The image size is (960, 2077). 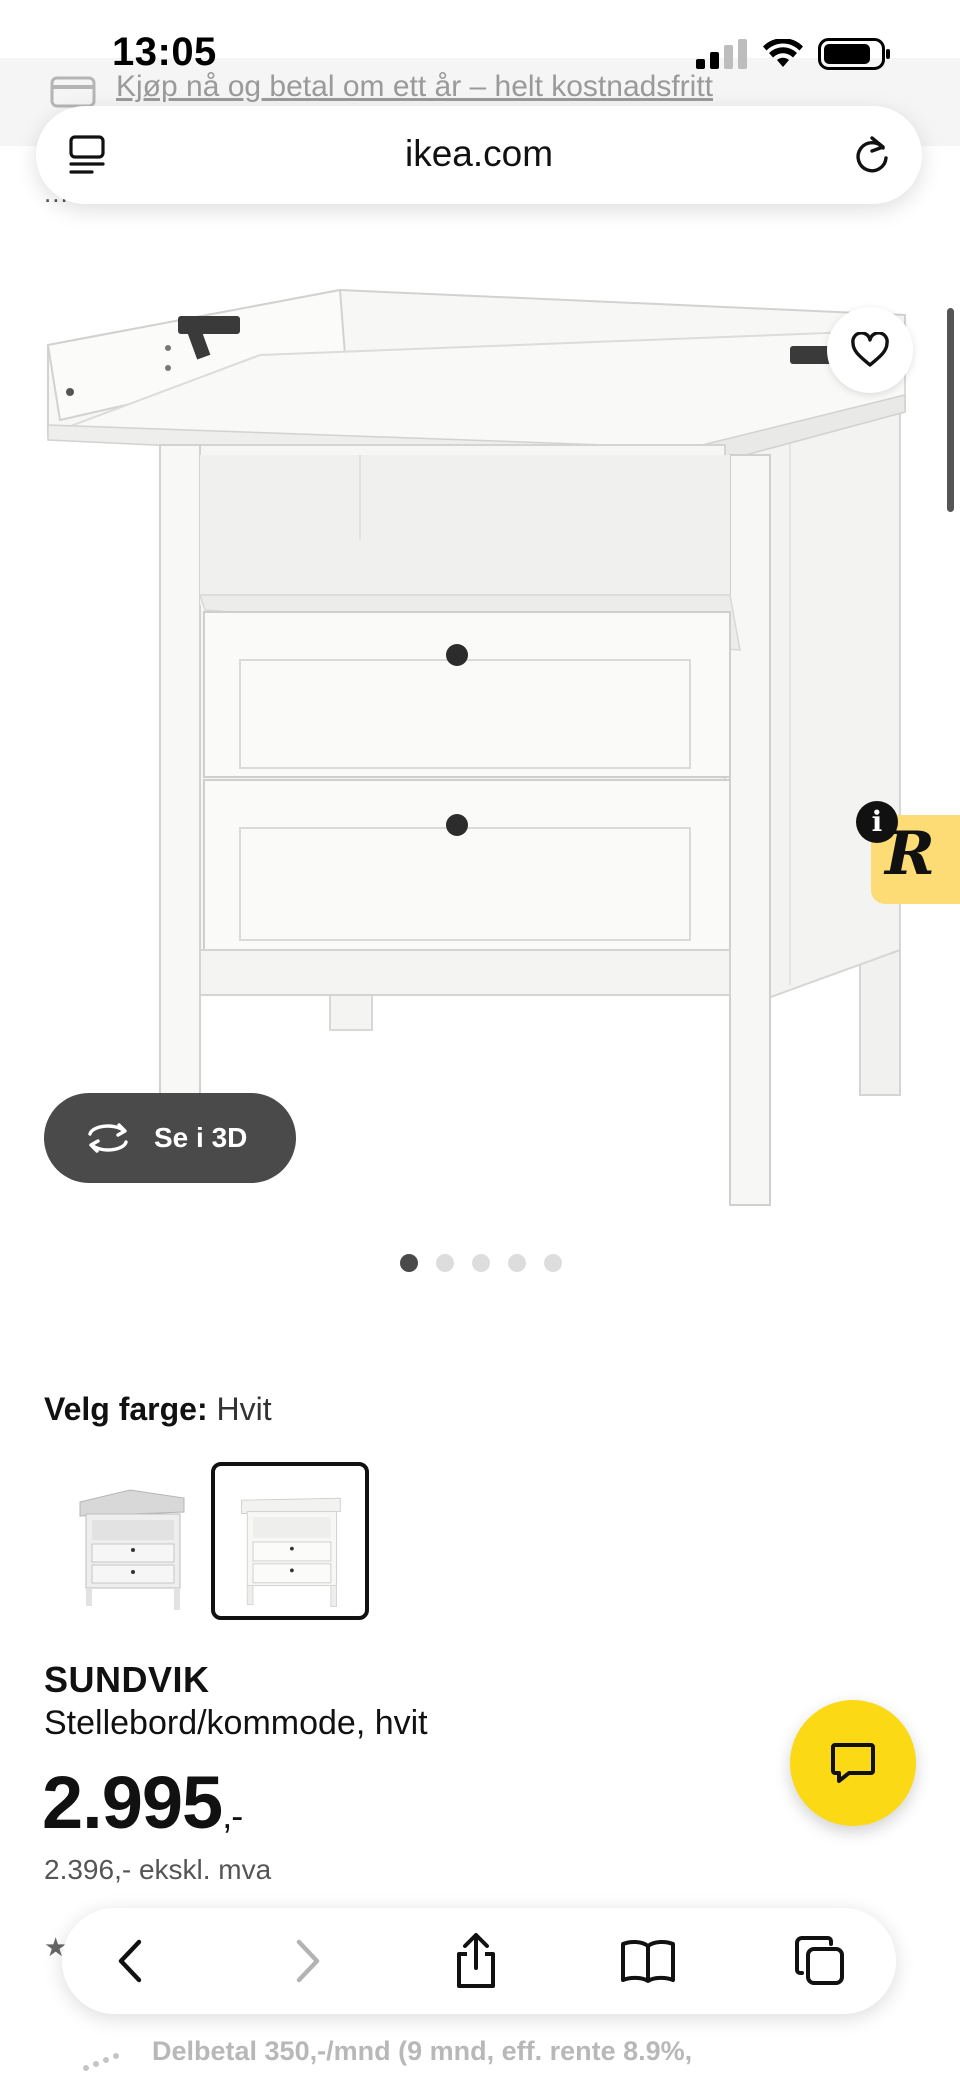 What do you see at coordinates (721, 54) in the screenshot?
I see `signal-icon` at bounding box center [721, 54].